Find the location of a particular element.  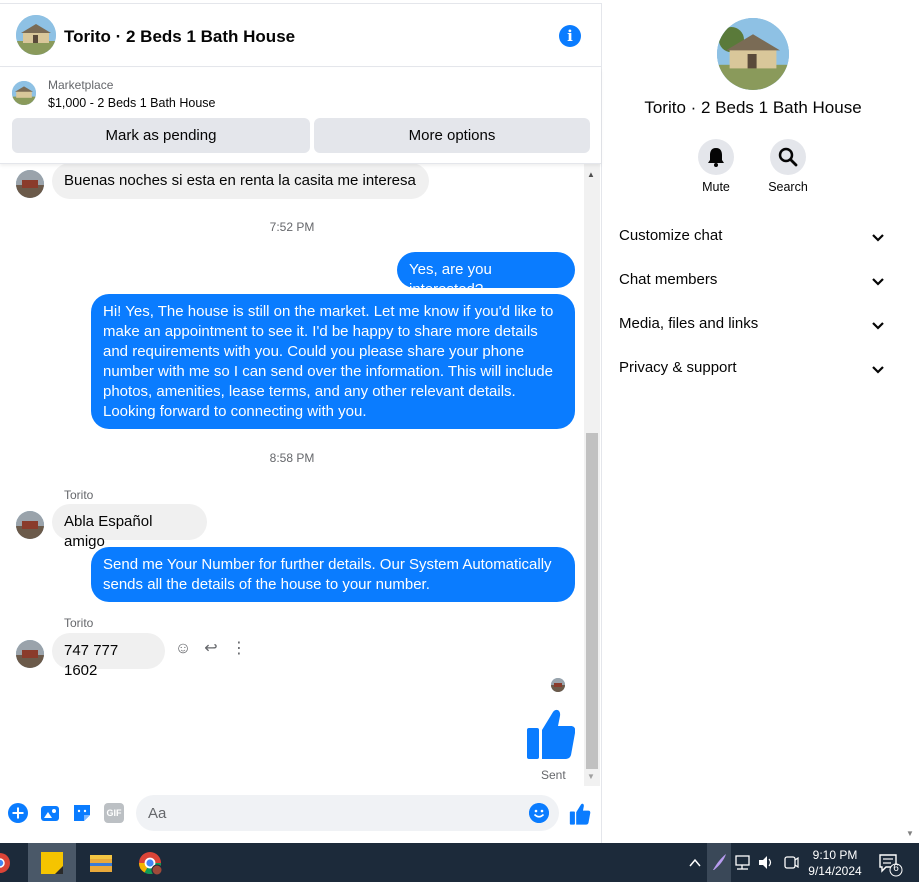

mark-as-pending-button: Mark as pending is located at coordinates (161, 135).